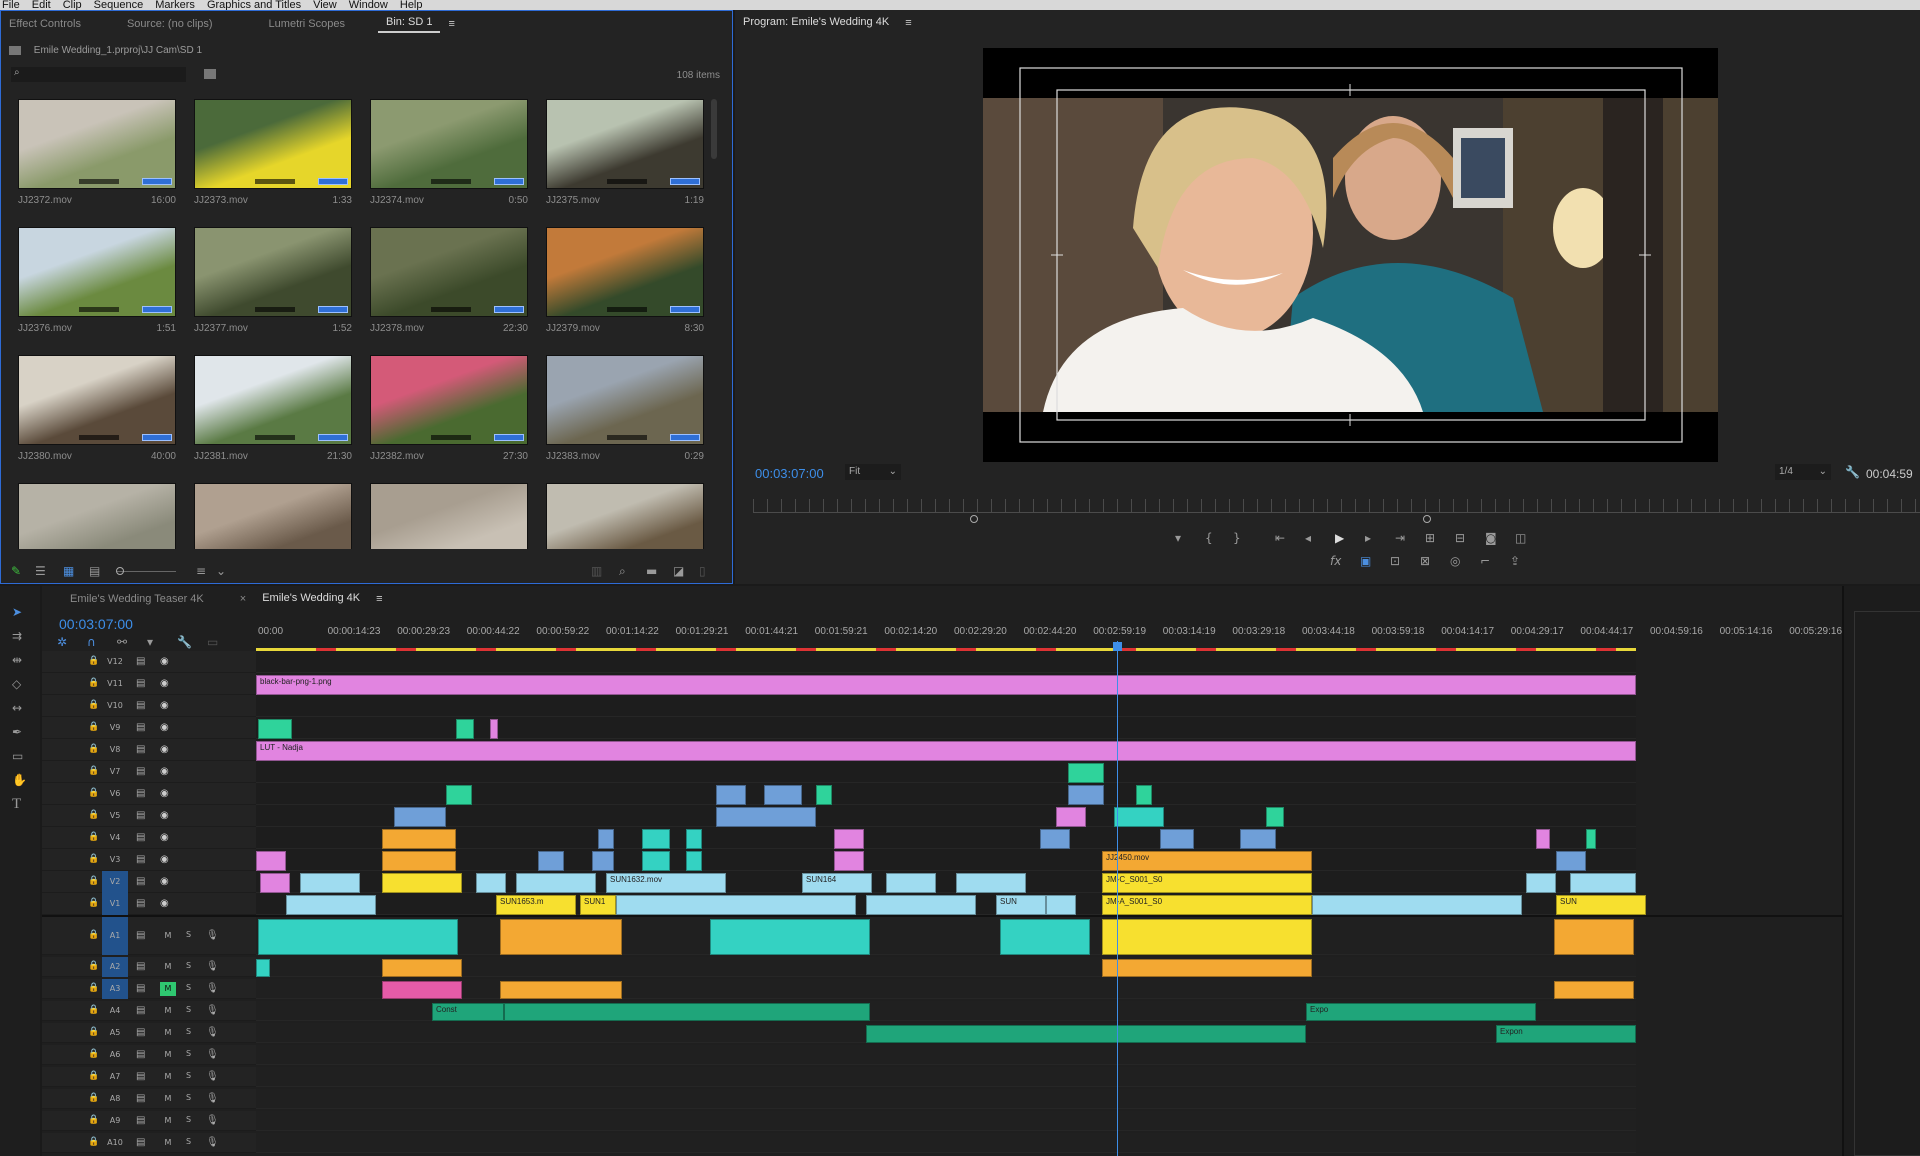 The height and width of the screenshot is (1156, 1920). I want to click on track-label: V10, so click(115, 706).